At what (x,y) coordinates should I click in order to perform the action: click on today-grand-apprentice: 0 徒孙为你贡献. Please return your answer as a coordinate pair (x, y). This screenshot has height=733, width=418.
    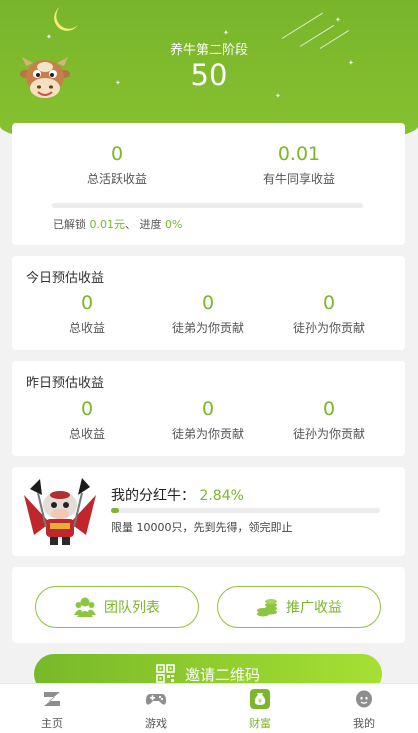
    Looking at the image, I should click on (329, 314).